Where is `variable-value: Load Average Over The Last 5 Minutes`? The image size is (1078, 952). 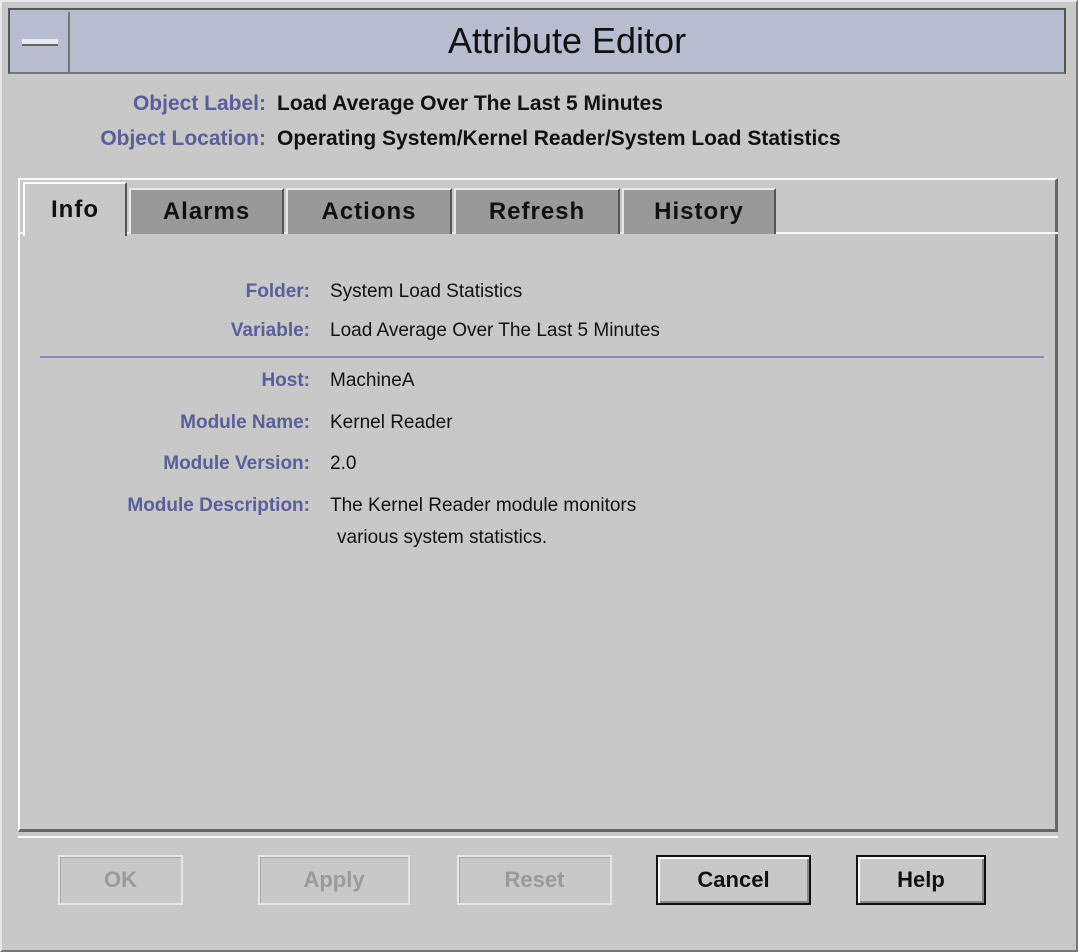
variable-value: Load Average Over The Last 5 Minutes is located at coordinates (495, 330).